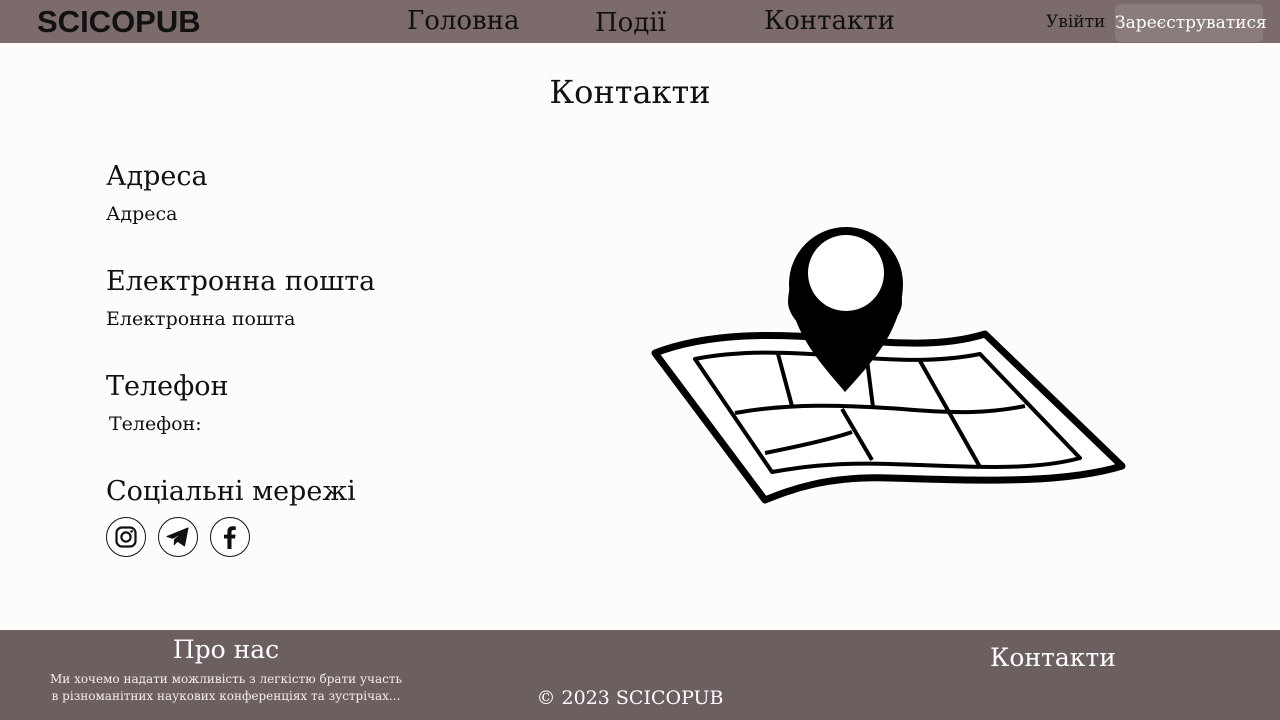  What do you see at coordinates (201, 319) in the screenshot?
I see `email-value: Електронна пошта` at bounding box center [201, 319].